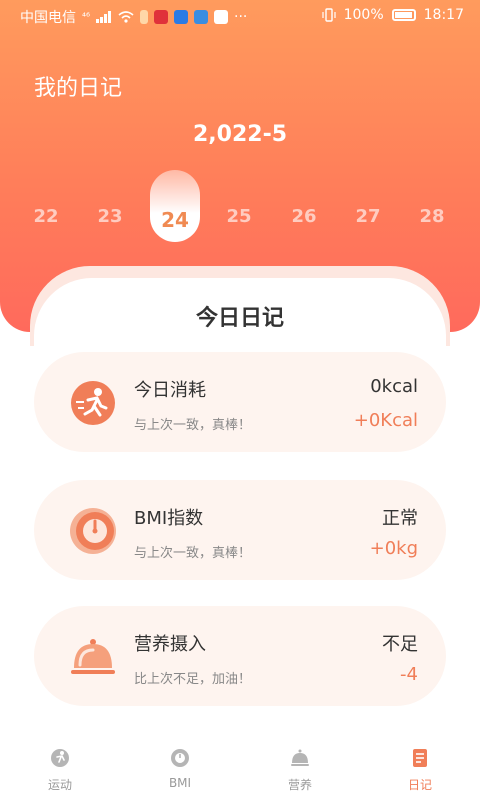 This screenshot has width=480, height=800. What do you see at coordinates (304, 216) in the screenshot?
I see `day-item: 26` at bounding box center [304, 216].